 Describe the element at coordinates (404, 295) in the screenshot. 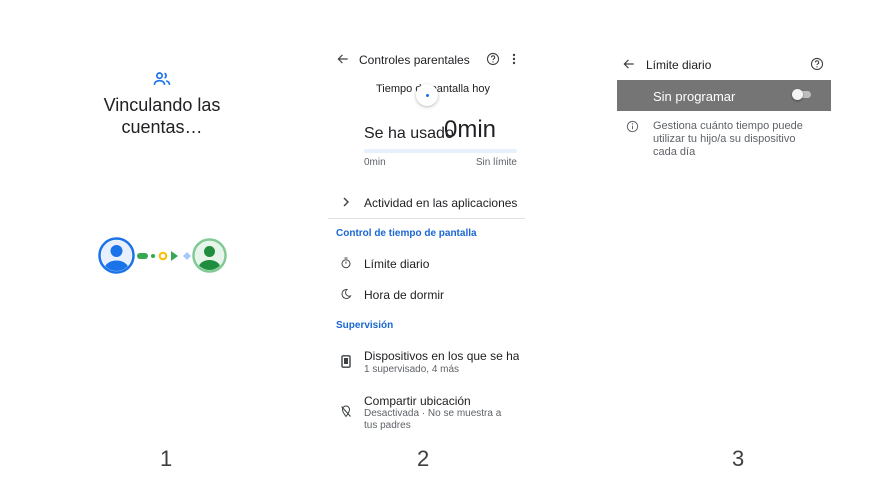

I see `bedtime-row: Hora de dormir` at that location.